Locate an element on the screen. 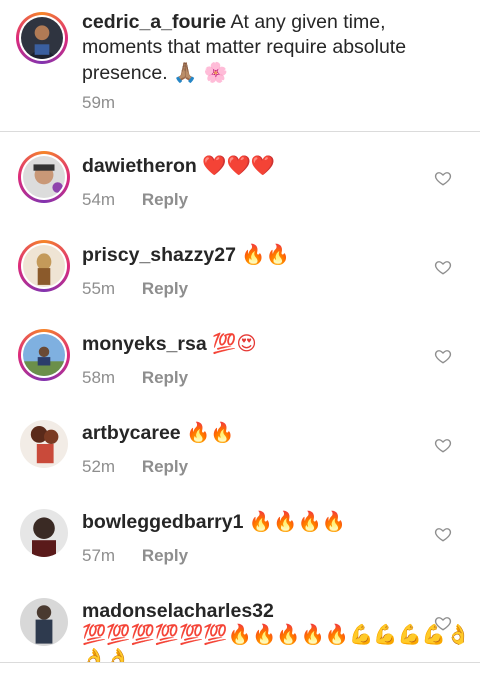 The height and width of the screenshot is (676, 480). comment-meta: 57m Reply is located at coordinates (135, 556).